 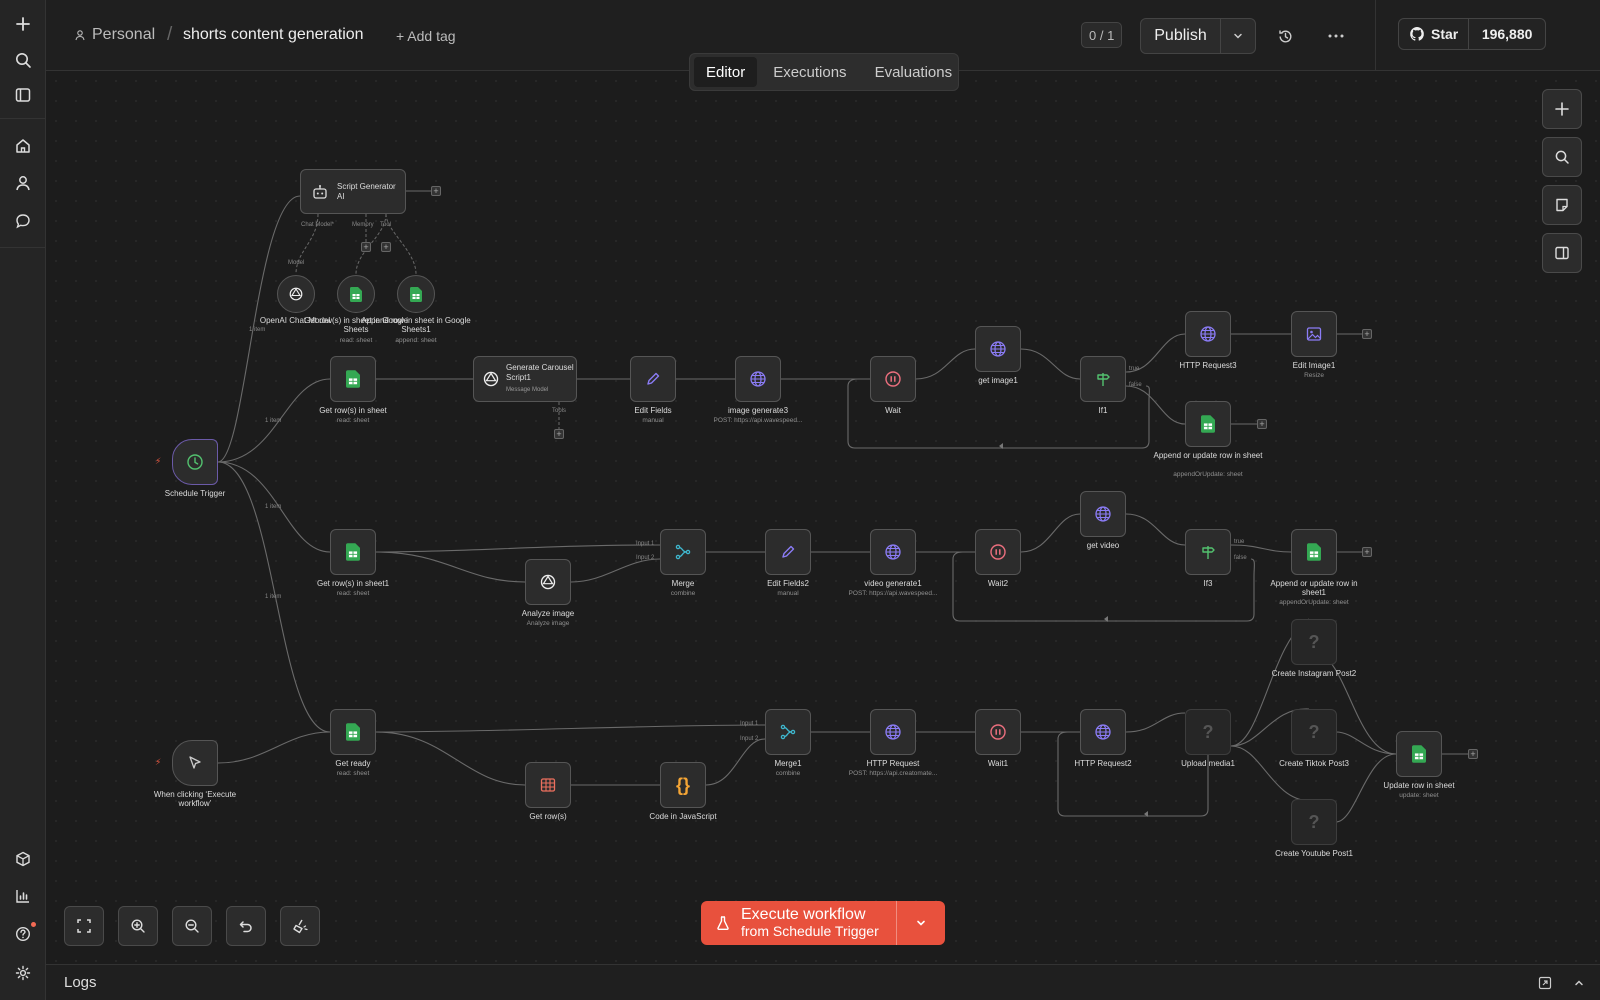 What do you see at coordinates (788, 732) in the screenshot?
I see `node-merge1` at bounding box center [788, 732].